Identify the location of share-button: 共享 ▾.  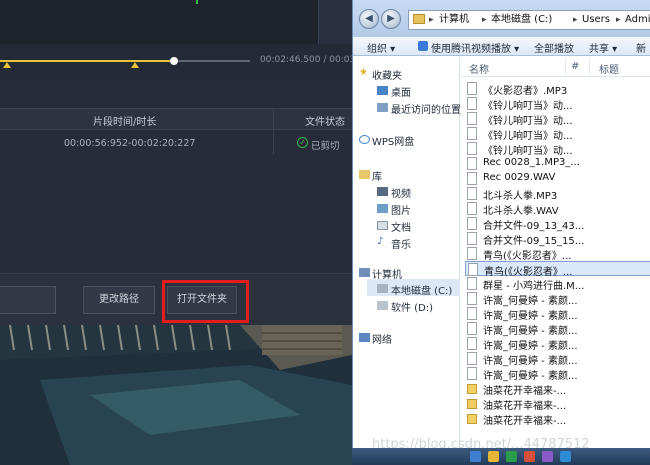
(603, 47).